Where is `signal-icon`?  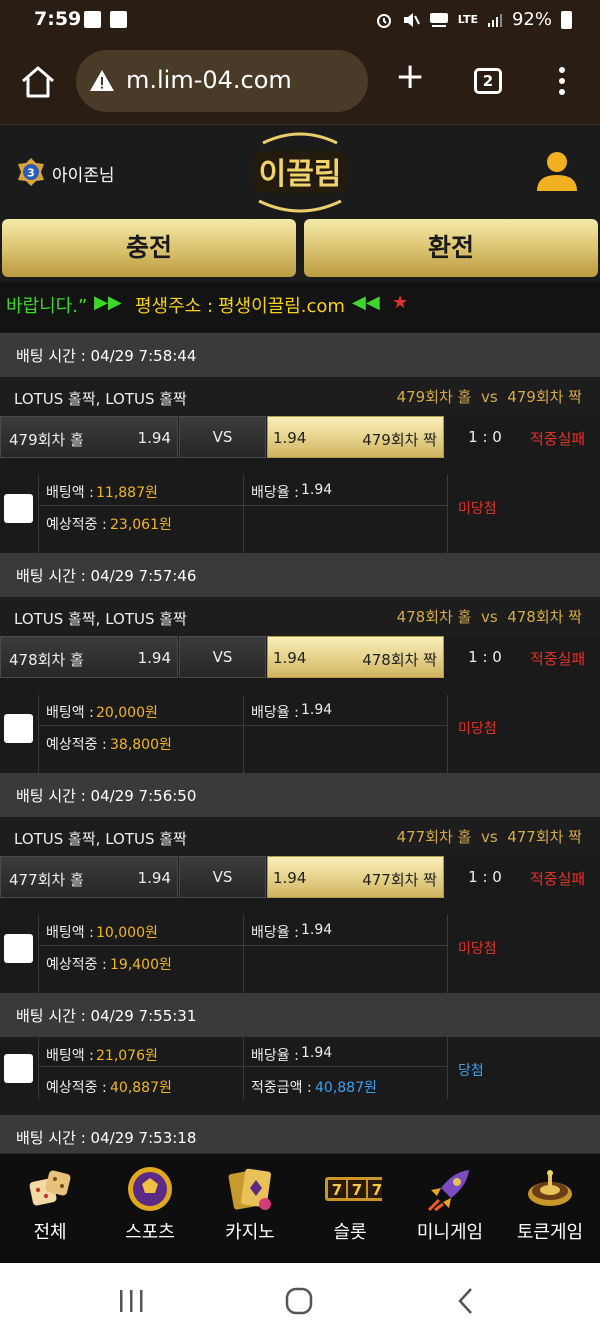
signal-icon is located at coordinates (494, 20).